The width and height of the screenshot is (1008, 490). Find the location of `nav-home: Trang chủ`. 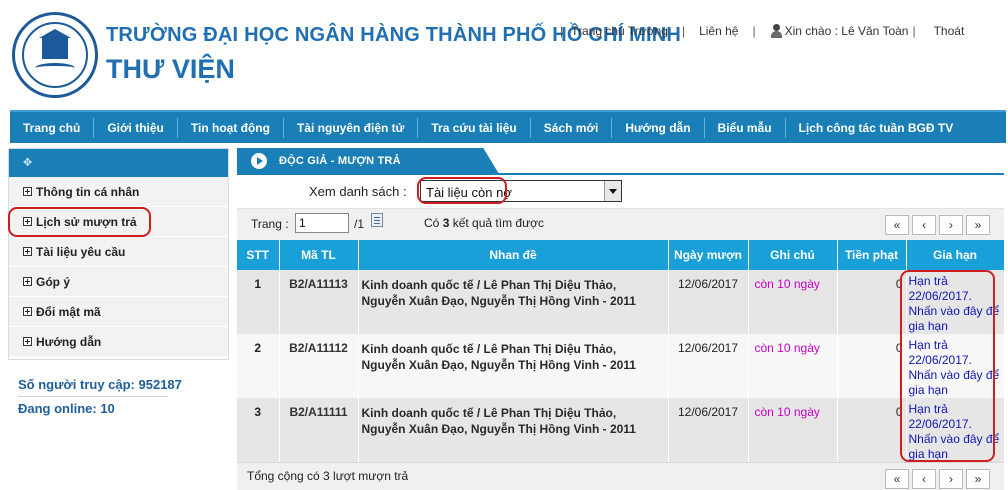

nav-home: Trang chủ is located at coordinates (52, 127).